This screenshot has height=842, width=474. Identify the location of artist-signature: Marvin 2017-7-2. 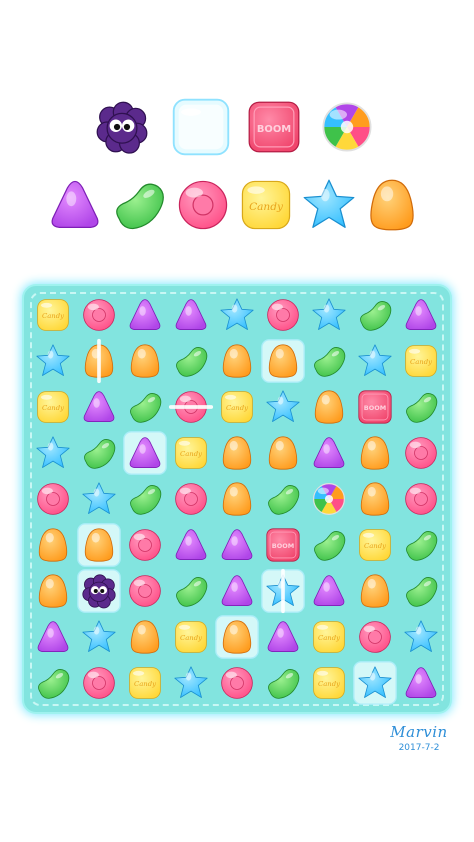
(419, 738).